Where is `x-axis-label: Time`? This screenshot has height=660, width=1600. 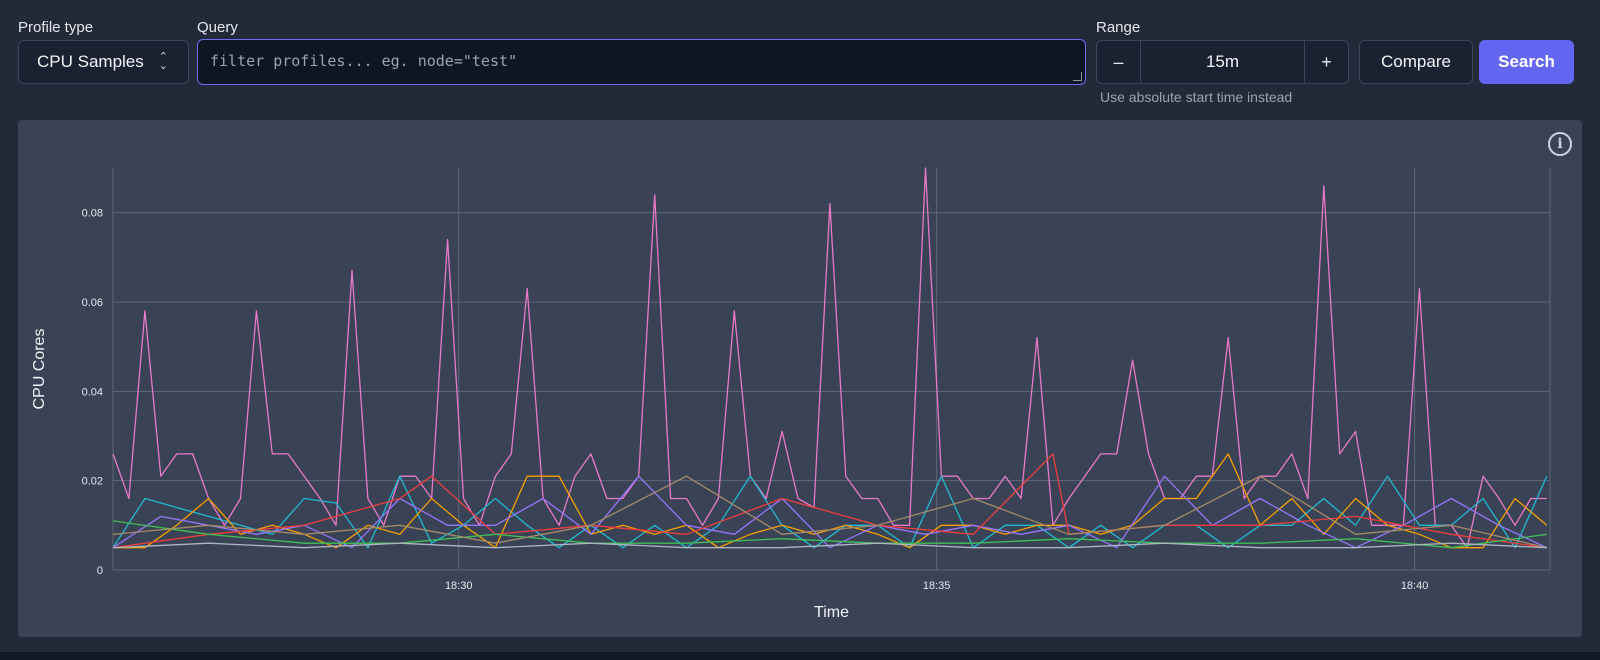 x-axis-label: Time is located at coordinates (831, 612).